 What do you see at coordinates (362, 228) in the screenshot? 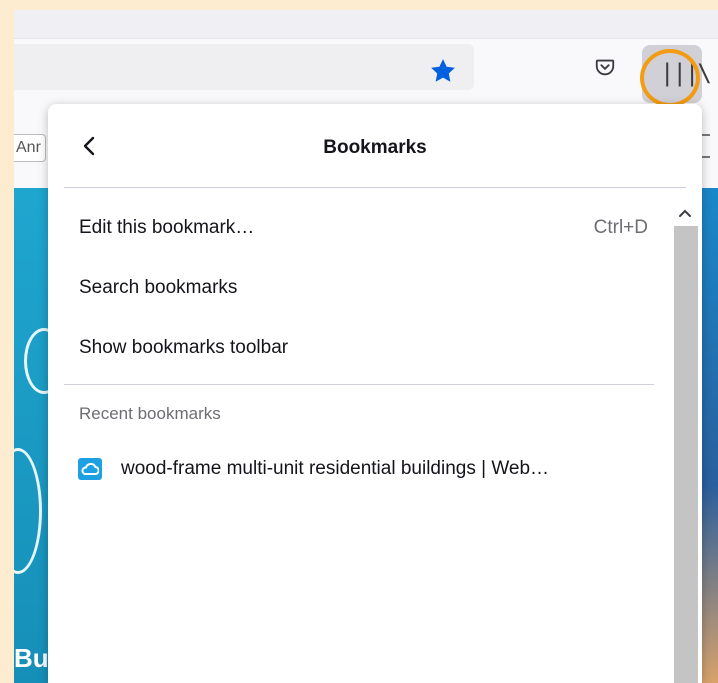
I see `edit-bookmark-item: Edit this bookmark… Ctrl+D` at bounding box center [362, 228].